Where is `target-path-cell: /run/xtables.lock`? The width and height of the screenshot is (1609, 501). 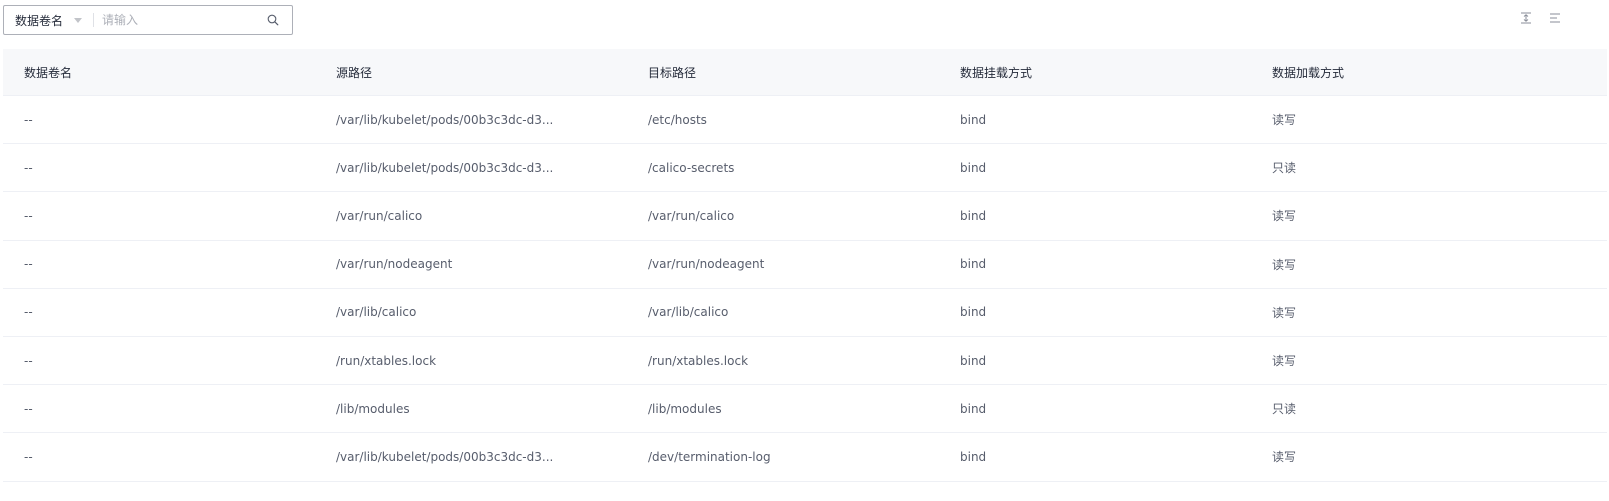
target-path-cell: /run/xtables.lock is located at coordinates (698, 360).